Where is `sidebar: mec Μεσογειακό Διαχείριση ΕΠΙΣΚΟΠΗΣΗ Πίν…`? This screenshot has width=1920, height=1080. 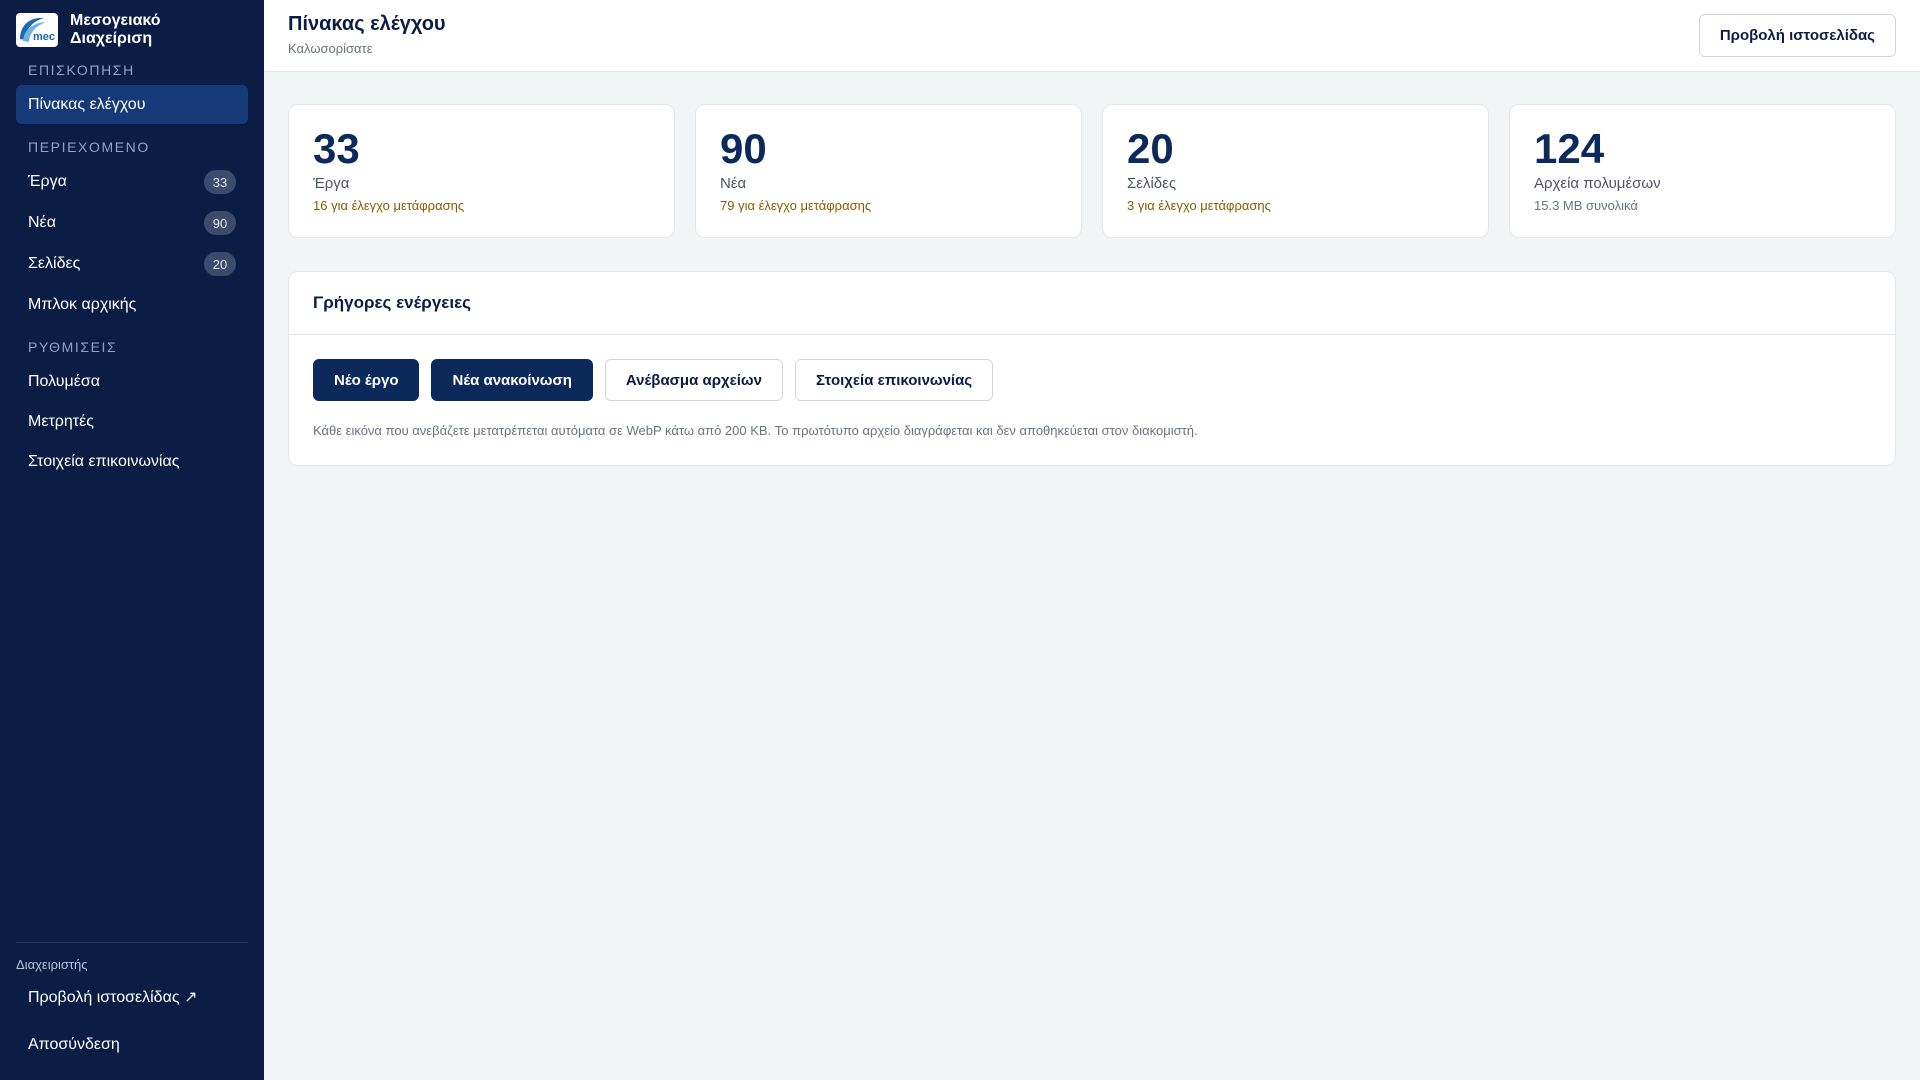 sidebar: mec Μεσογειακό Διαχείριση ΕΠΙΣΚΟΠΗΣΗ Πίν… is located at coordinates (132, 540).